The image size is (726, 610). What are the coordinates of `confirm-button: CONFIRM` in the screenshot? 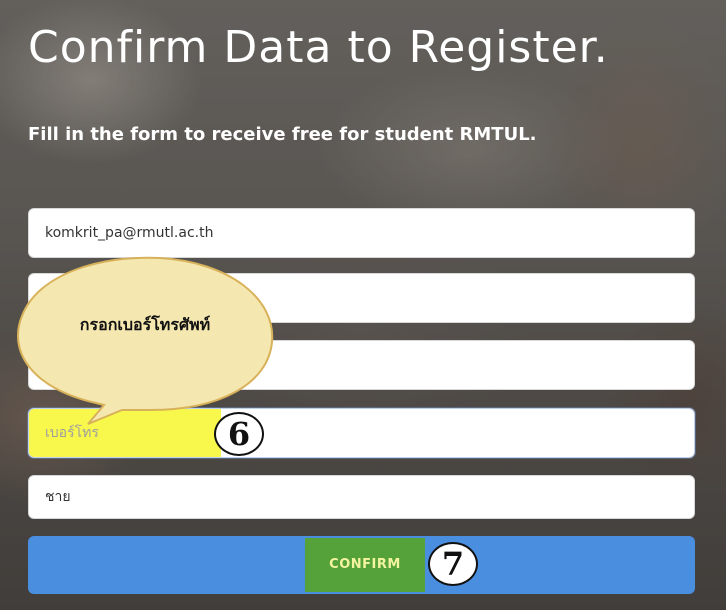 It's located at (361, 565).